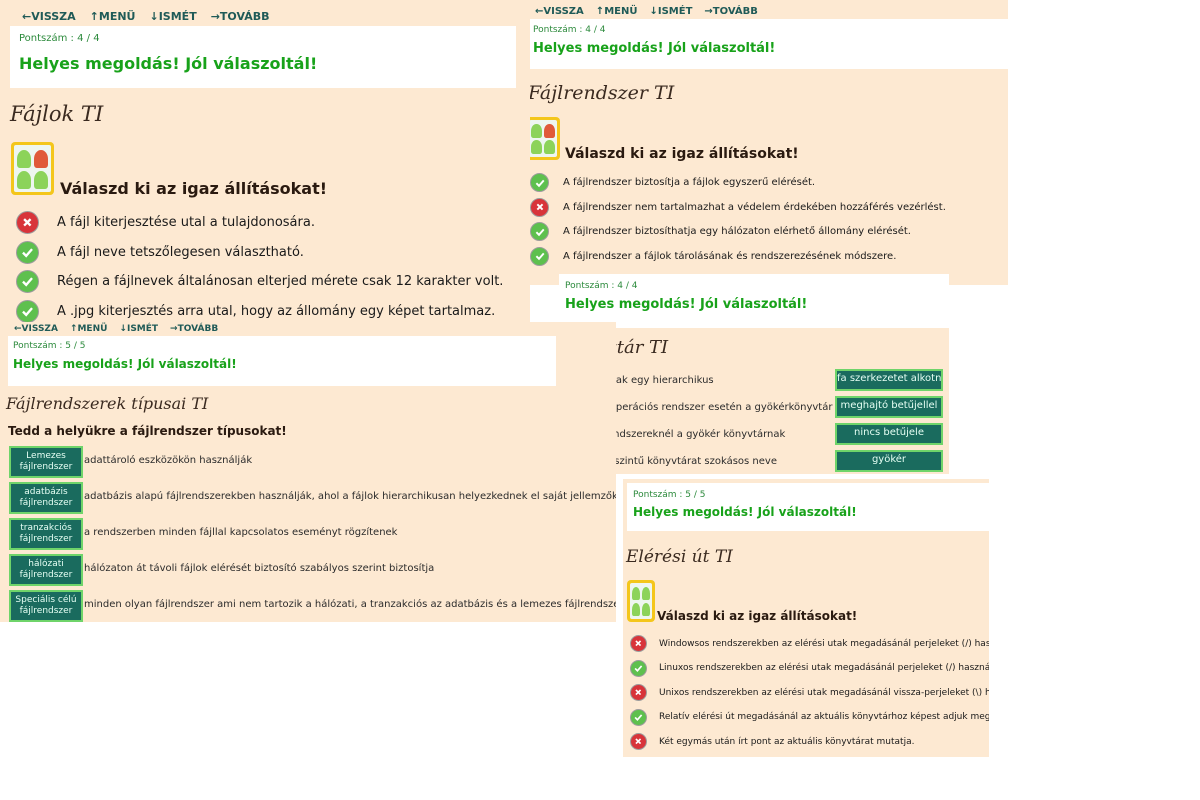  What do you see at coordinates (889, 380) in the screenshot?
I see `answer-slot: fa szerkezetet alkotnak` at bounding box center [889, 380].